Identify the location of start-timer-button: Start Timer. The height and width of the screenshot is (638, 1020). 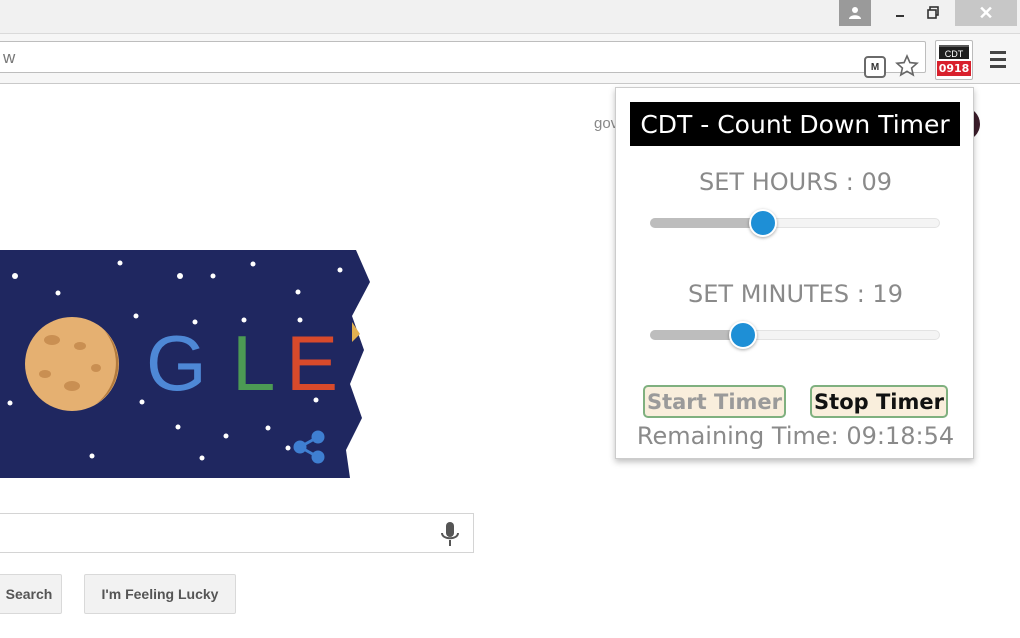
(714, 401).